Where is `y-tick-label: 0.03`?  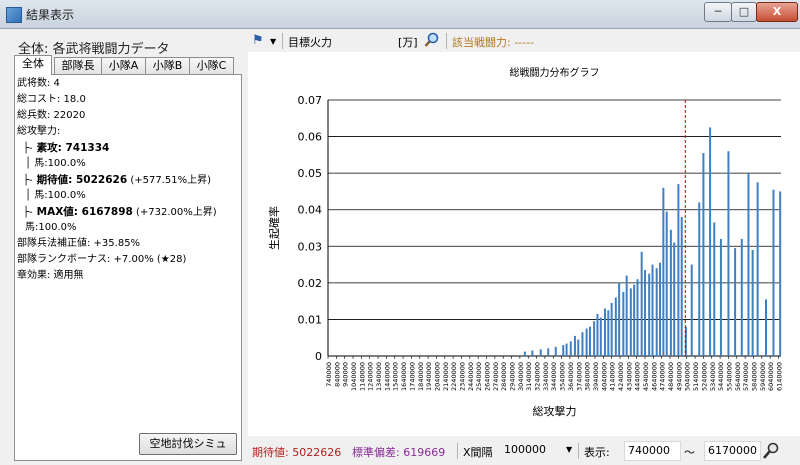
y-tick-label: 0.03 is located at coordinates (310, 246).